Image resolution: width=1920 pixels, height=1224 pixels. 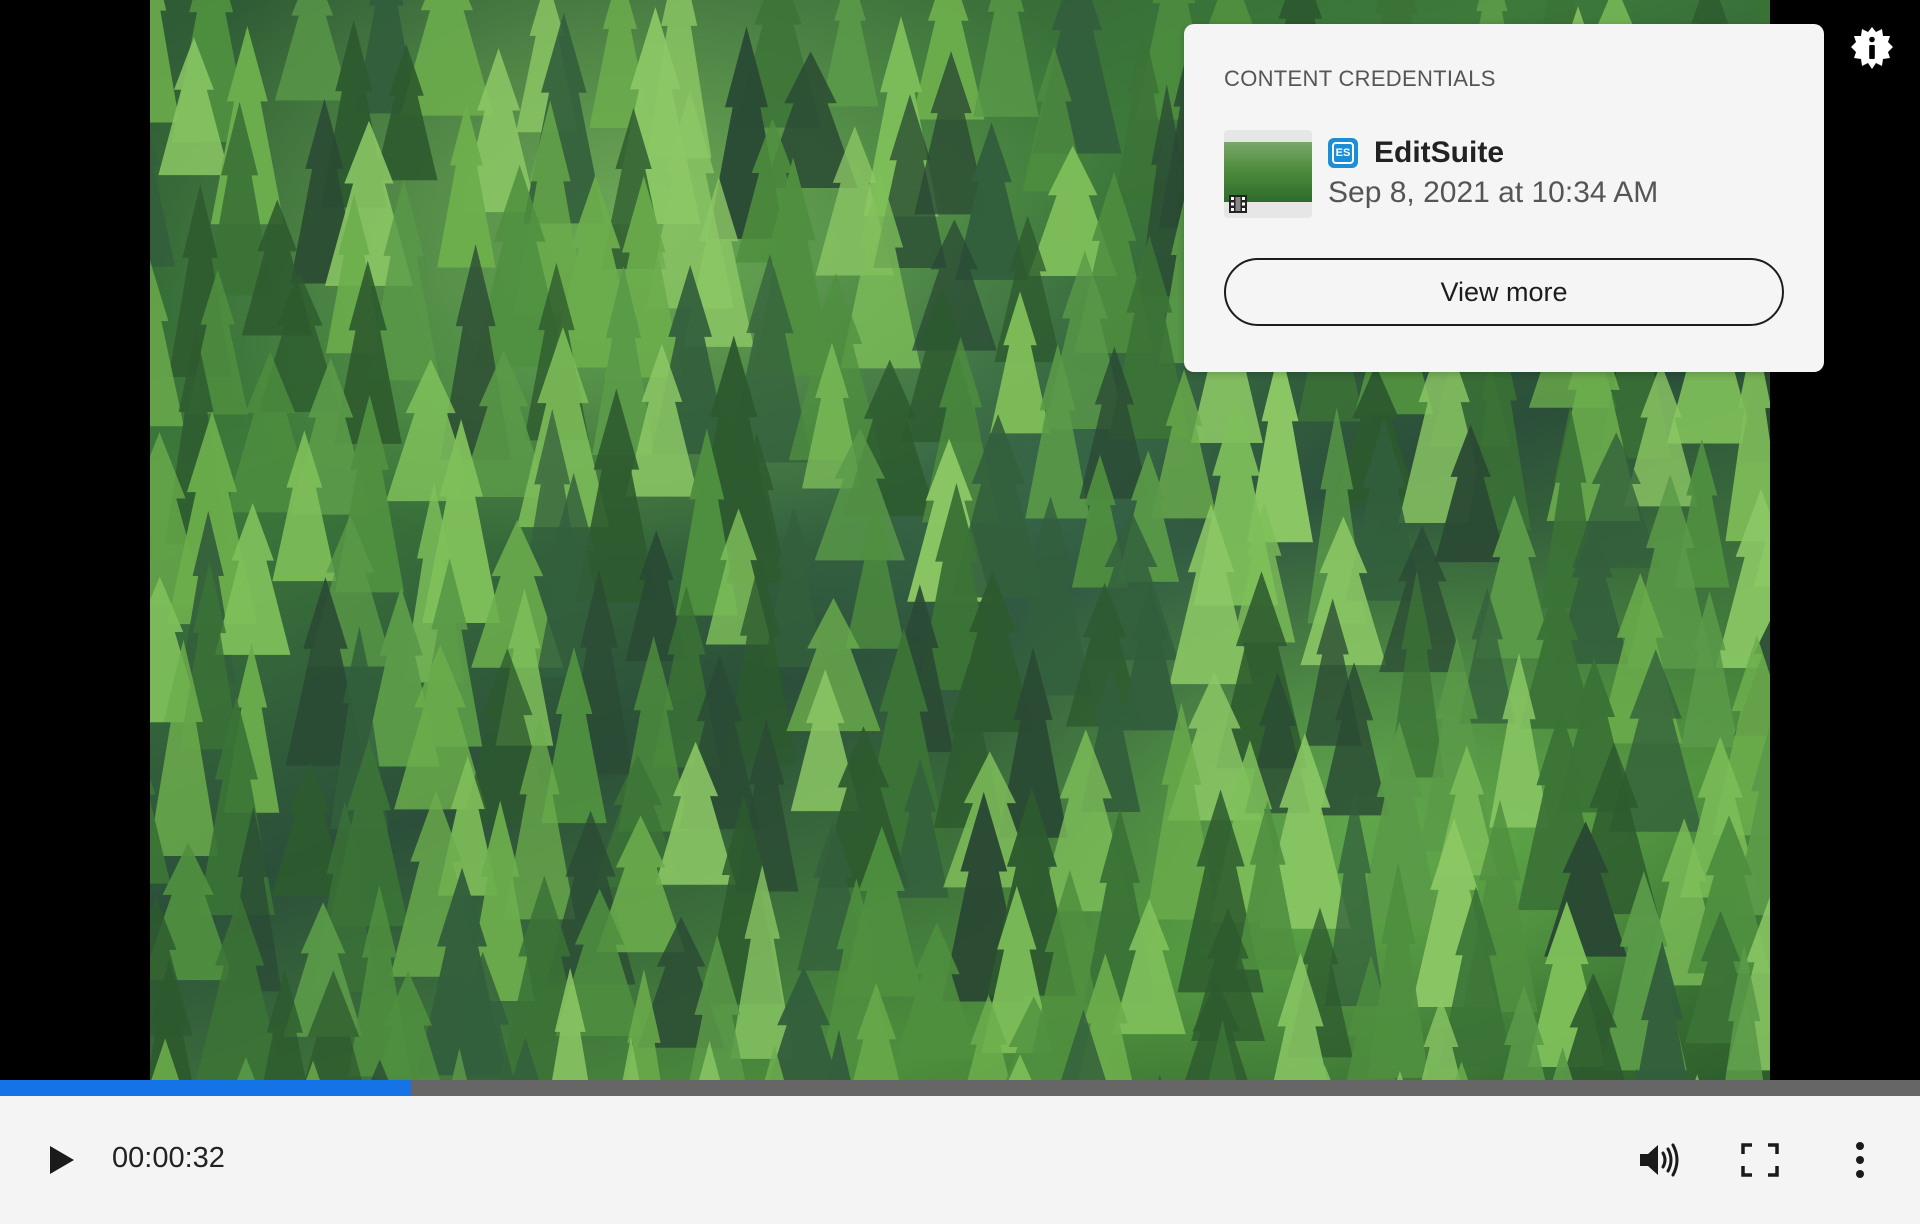 I want to click on more-vertical-icon, so click(x=1860, y=1160).